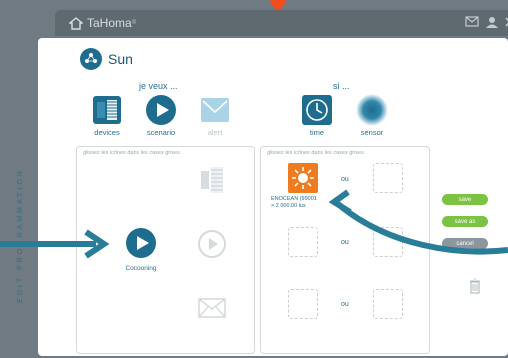  Describe the element at coordinates (212, 180) in the screenshot. I see `devices-slot-icon` at that location.